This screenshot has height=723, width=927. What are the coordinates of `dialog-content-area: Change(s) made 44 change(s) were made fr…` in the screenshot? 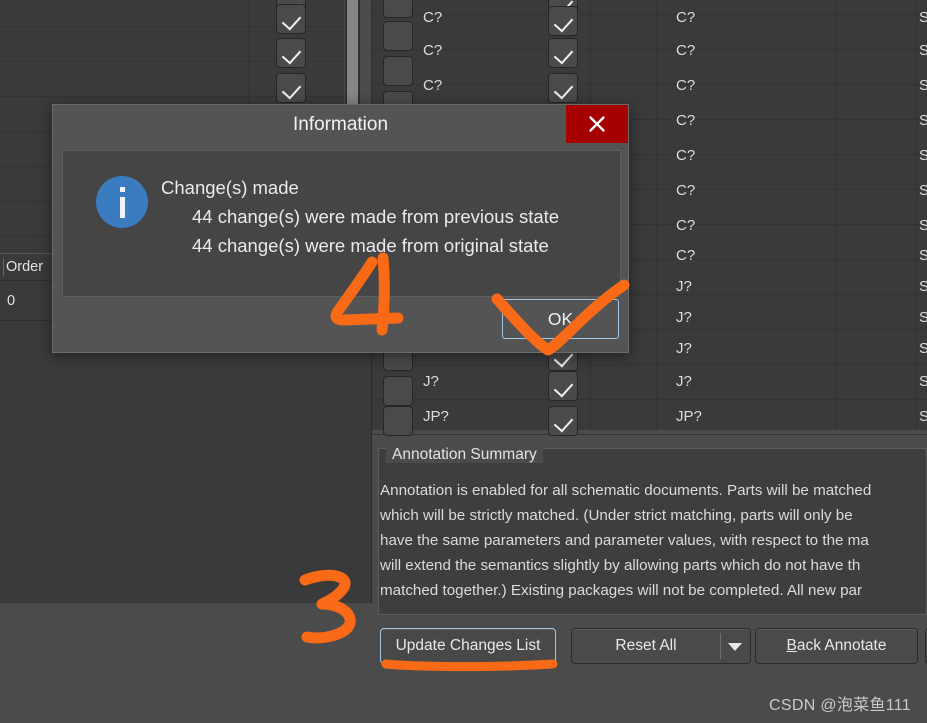 It's located at (341, 223).